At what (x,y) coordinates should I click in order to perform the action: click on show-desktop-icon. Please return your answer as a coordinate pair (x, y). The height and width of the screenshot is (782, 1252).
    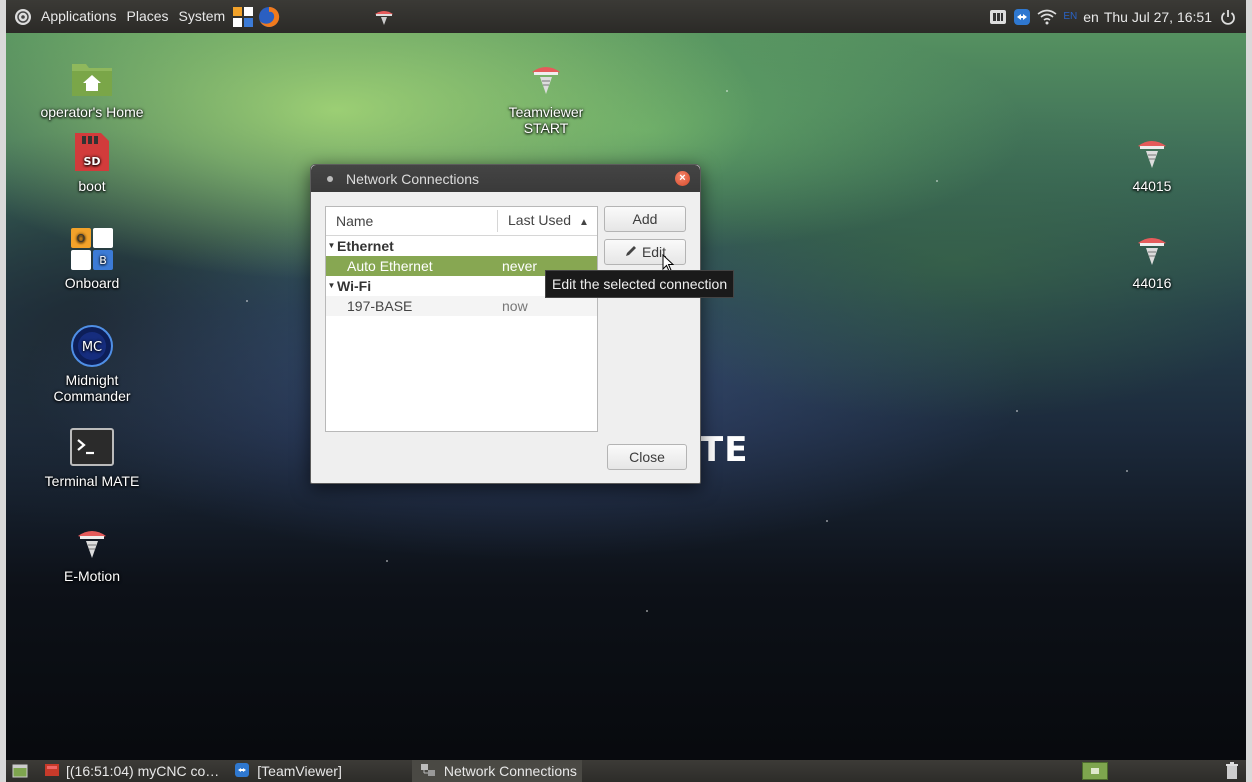
    Looking at the image, I should click on (20, 771).